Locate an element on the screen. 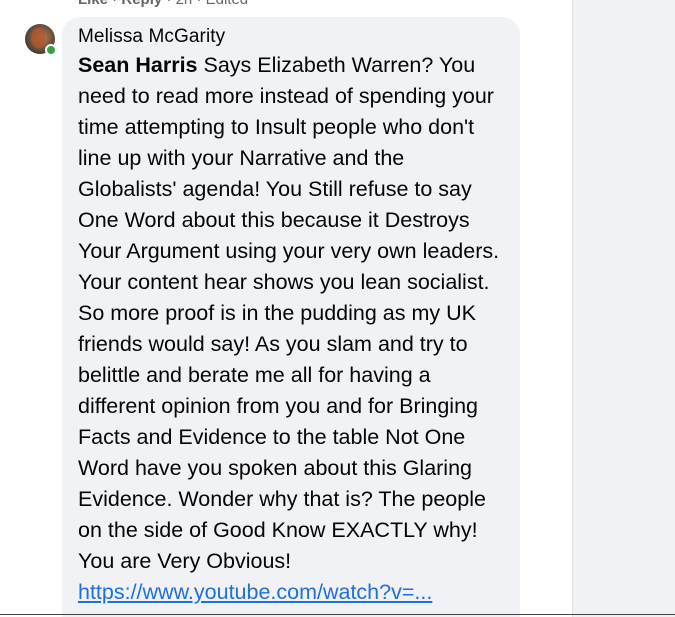 The height and width of the screenshot is (617, 675). previous-comment-actions: Like · Reply · 2h · Edited is located at coordinates (163, 4).